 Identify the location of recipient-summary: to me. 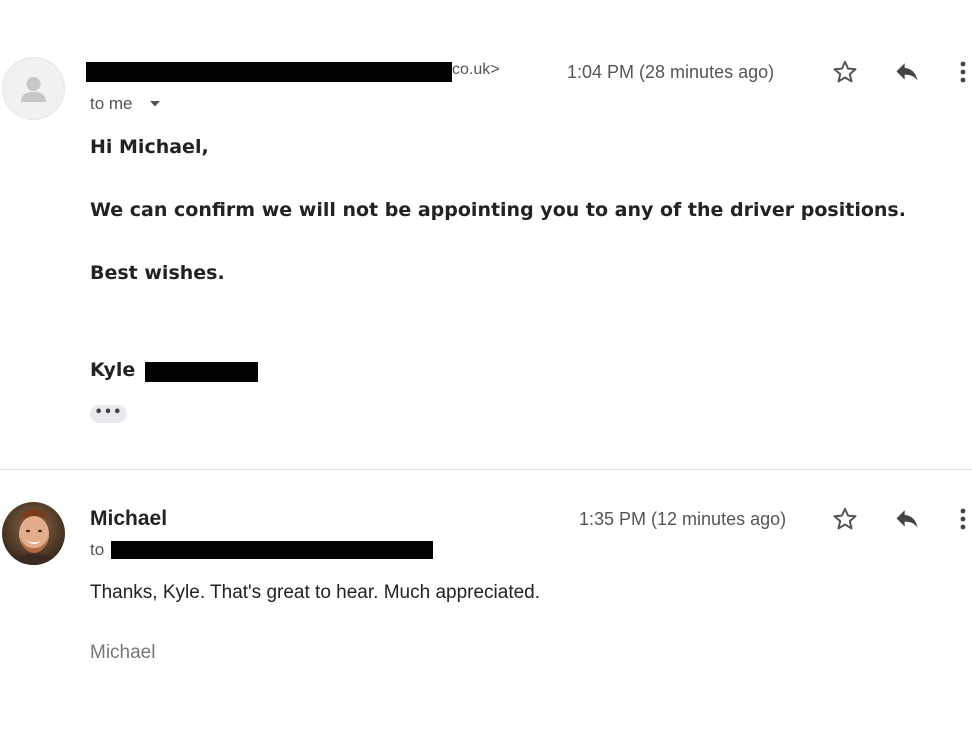
(111, 103).